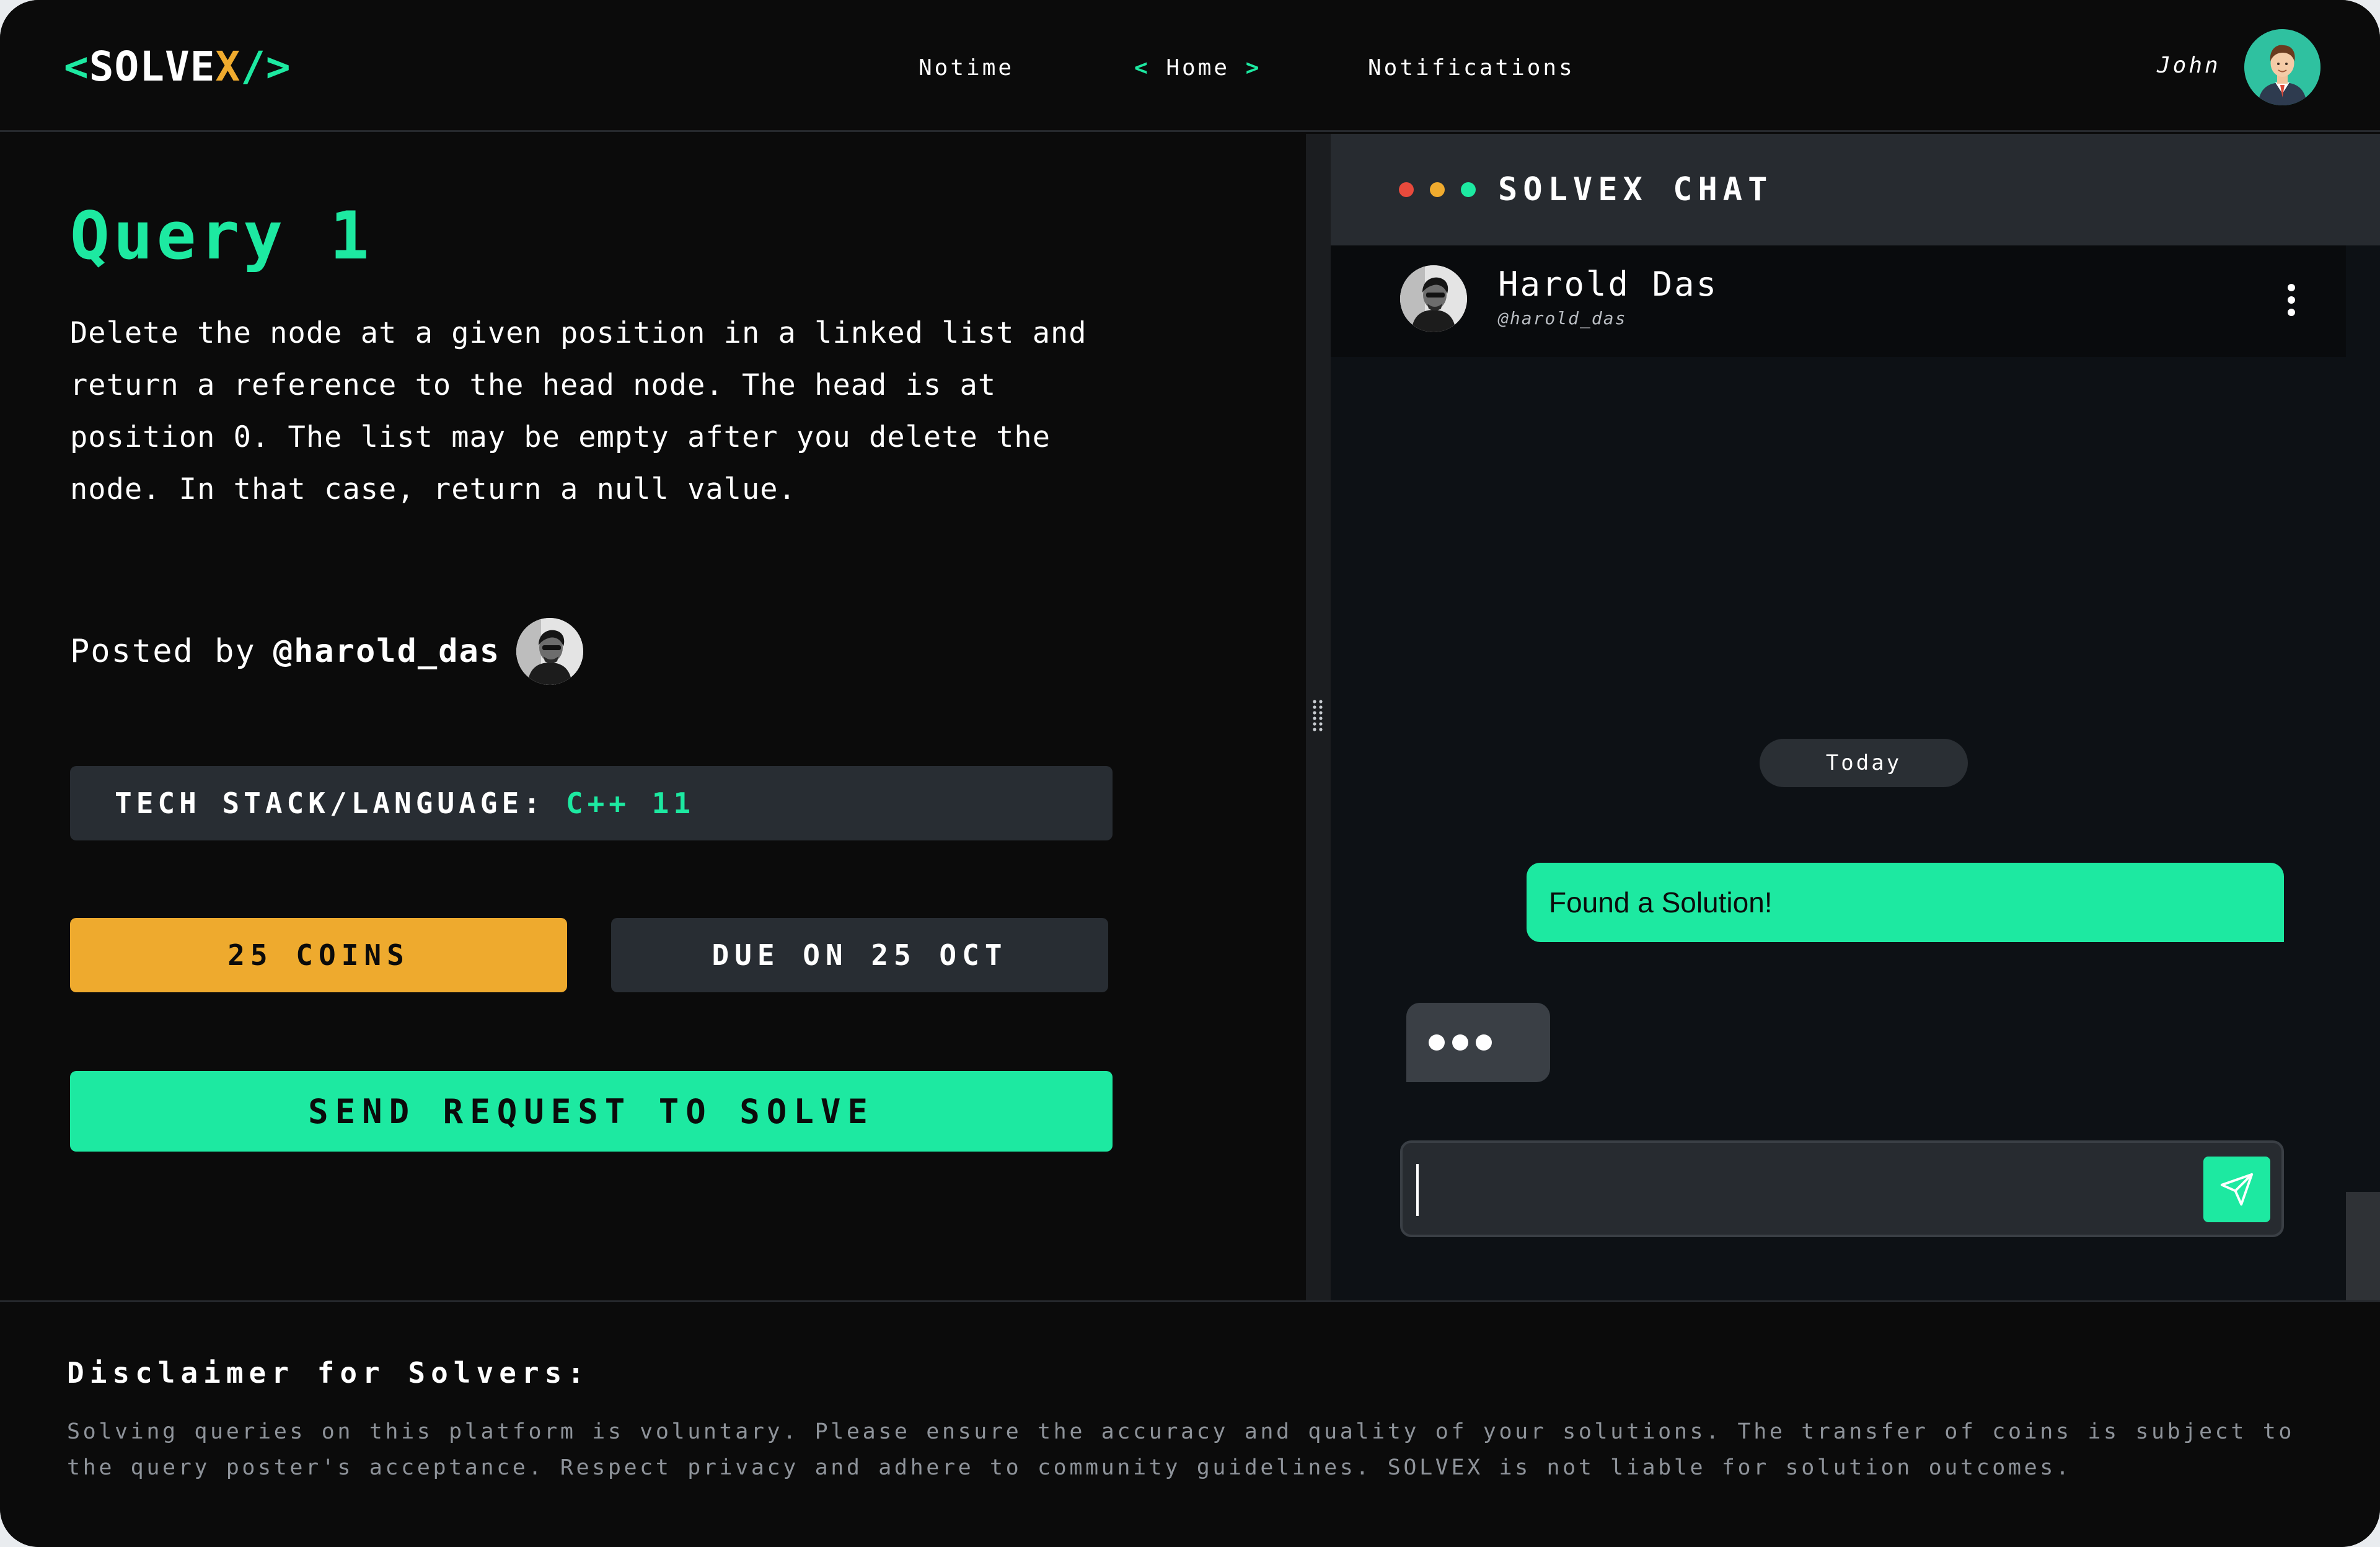 Image resolution: width=2380 pixels, height=1547 pixels. Describe the element at coordinates (1142, 68) in the screenshot. I see `chevron-left-icon: <` at that location.